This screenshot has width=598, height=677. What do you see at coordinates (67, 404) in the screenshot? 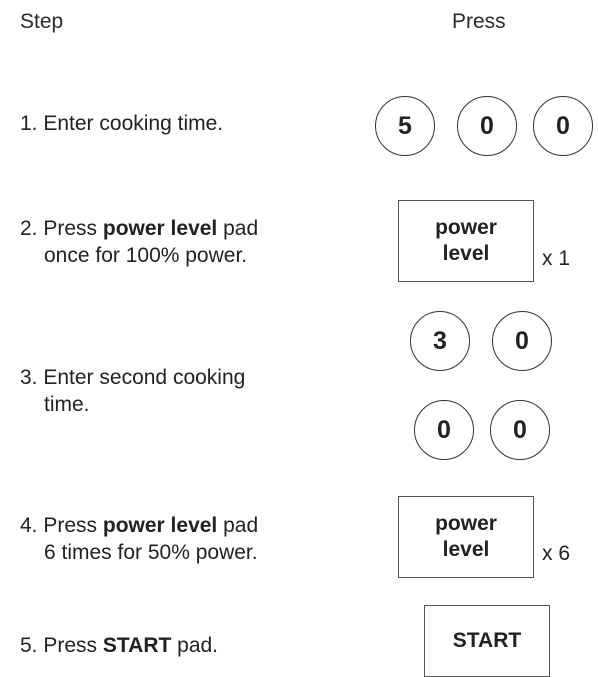
I see `step-detail: time.` at bounding box center [67, 404].